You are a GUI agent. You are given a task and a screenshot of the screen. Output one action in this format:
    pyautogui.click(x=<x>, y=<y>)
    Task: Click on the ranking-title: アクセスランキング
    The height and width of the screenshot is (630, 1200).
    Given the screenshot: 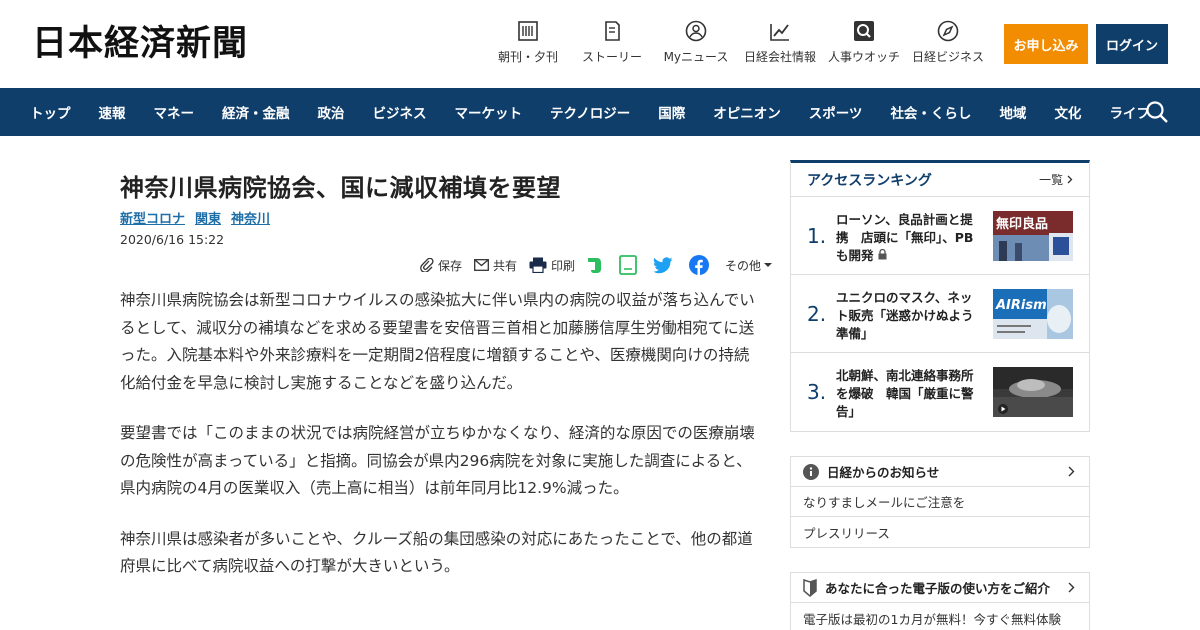 What is the action you would take?
    pyautogui.click(x=869, y=180)
    